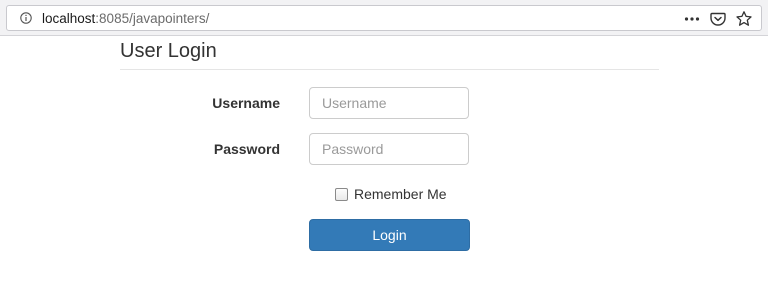 The width and height of the screenshot is (768, 297). I want to click on info-icon, so click(26, 18).